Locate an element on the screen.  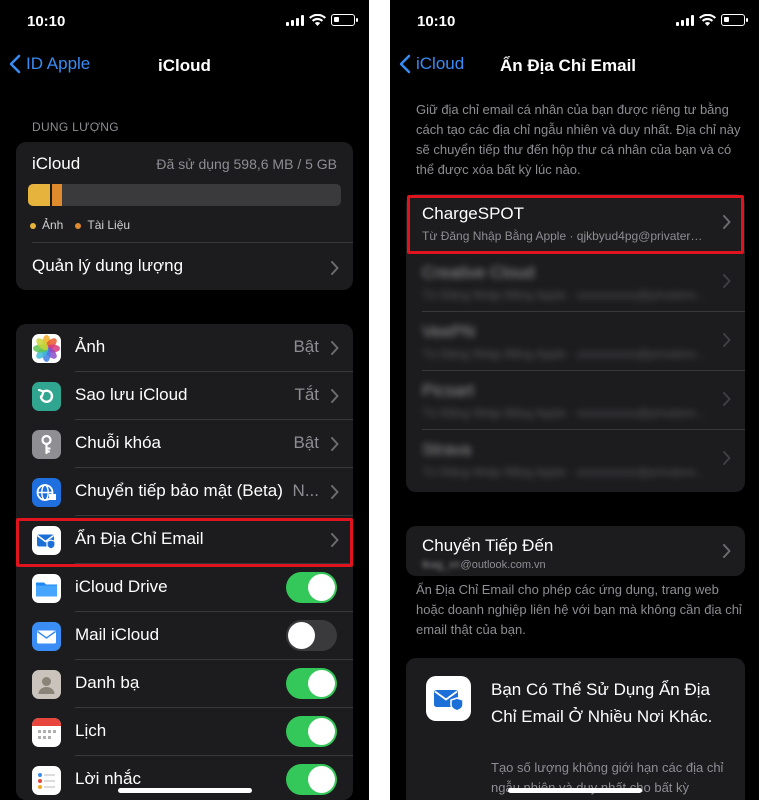
calendar-toggle is located at coordinates (311, 731).